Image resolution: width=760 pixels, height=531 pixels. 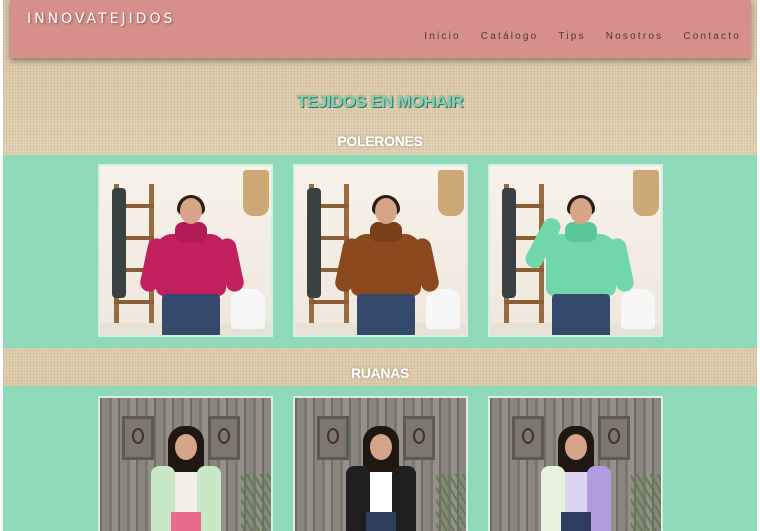 I want to click on product-photo-ruana-black-cream, so click(x=380, y=463).